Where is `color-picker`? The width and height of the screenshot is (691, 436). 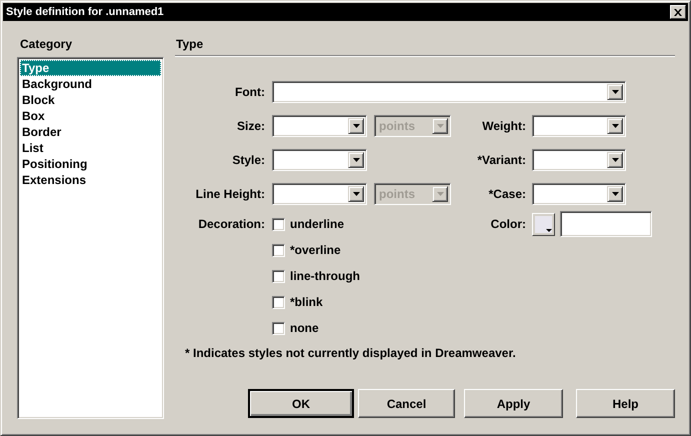
color-picker is located at coordinates (543, 224).